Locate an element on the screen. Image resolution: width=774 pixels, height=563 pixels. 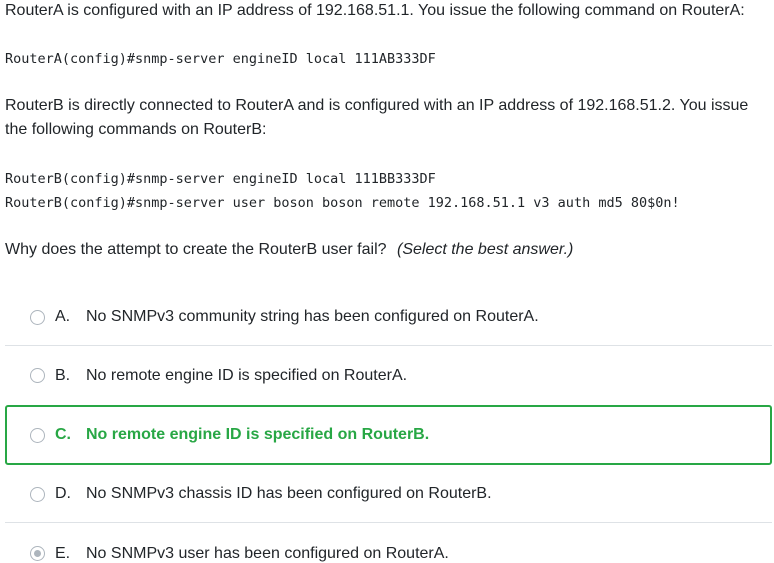
radio-button-c is located at coordinates (37, 435).